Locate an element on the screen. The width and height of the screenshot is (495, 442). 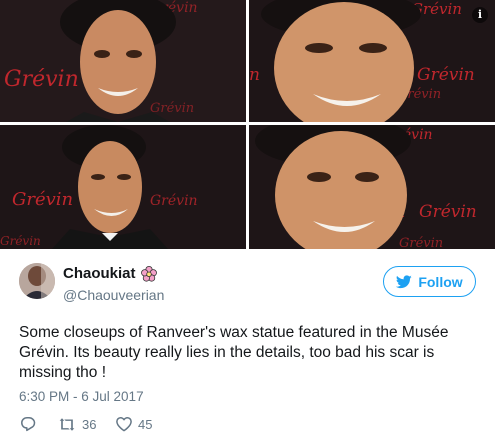
reply-action is located at coordinates (38, 424).